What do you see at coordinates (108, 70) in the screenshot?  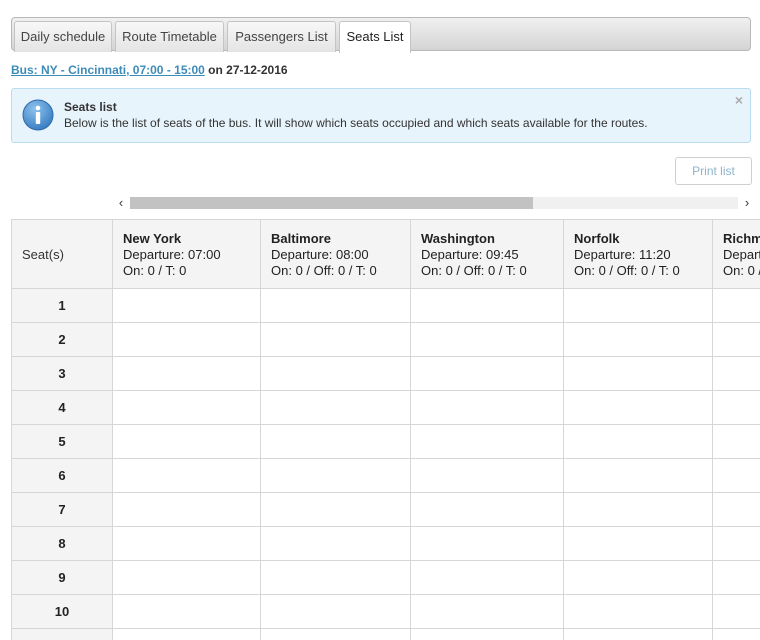 I see `bus-route-link: Bus: NY - Cincinnati, 07:00 - 15:00` at bounding box center [108, 70].